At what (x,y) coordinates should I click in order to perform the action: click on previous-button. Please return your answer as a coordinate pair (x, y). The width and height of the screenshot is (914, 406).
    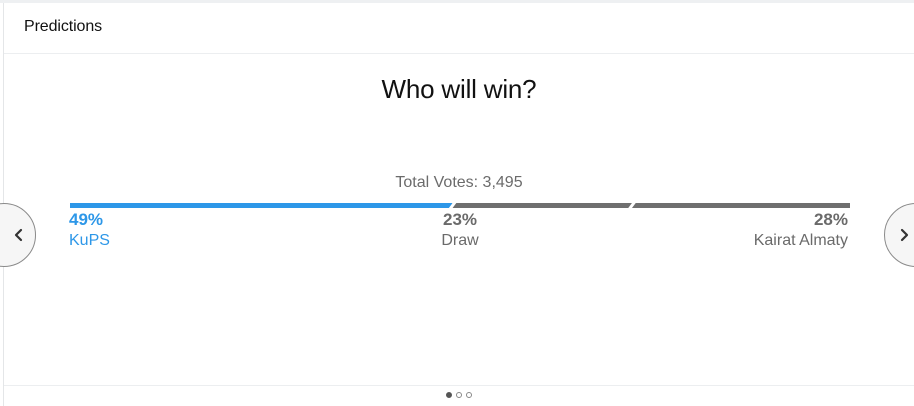
    Looking at the image, I should click on (18, 235).